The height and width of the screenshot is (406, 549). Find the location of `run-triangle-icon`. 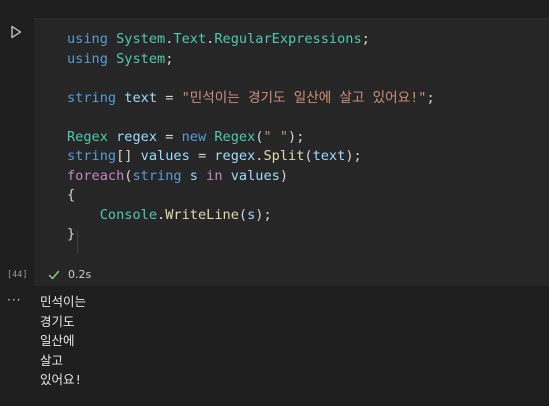

run-triangle-icon is located at coordinates (16, 32).